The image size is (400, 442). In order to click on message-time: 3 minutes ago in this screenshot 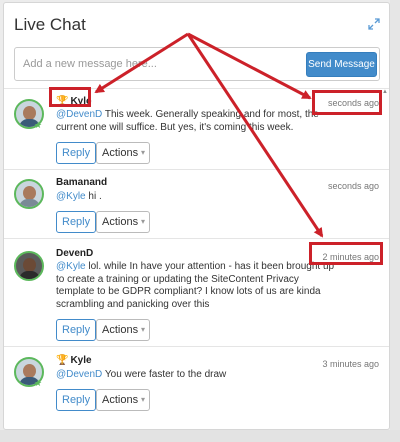, I will do `click(350, 364)`.